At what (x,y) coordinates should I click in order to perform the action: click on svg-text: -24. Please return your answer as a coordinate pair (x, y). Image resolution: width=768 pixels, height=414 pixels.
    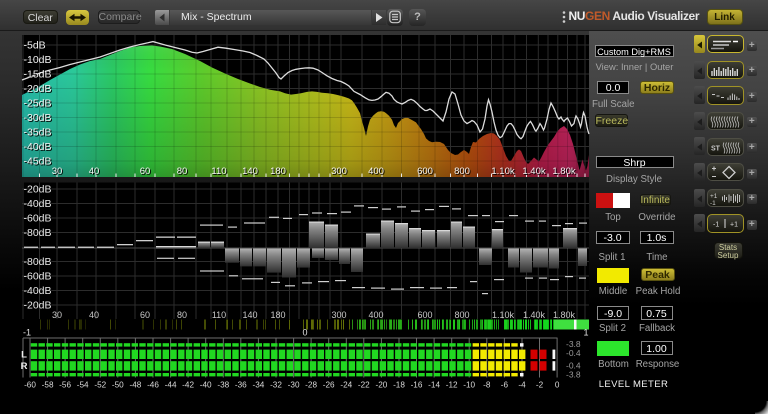
    Looking at the image, I should click on (346, 385).